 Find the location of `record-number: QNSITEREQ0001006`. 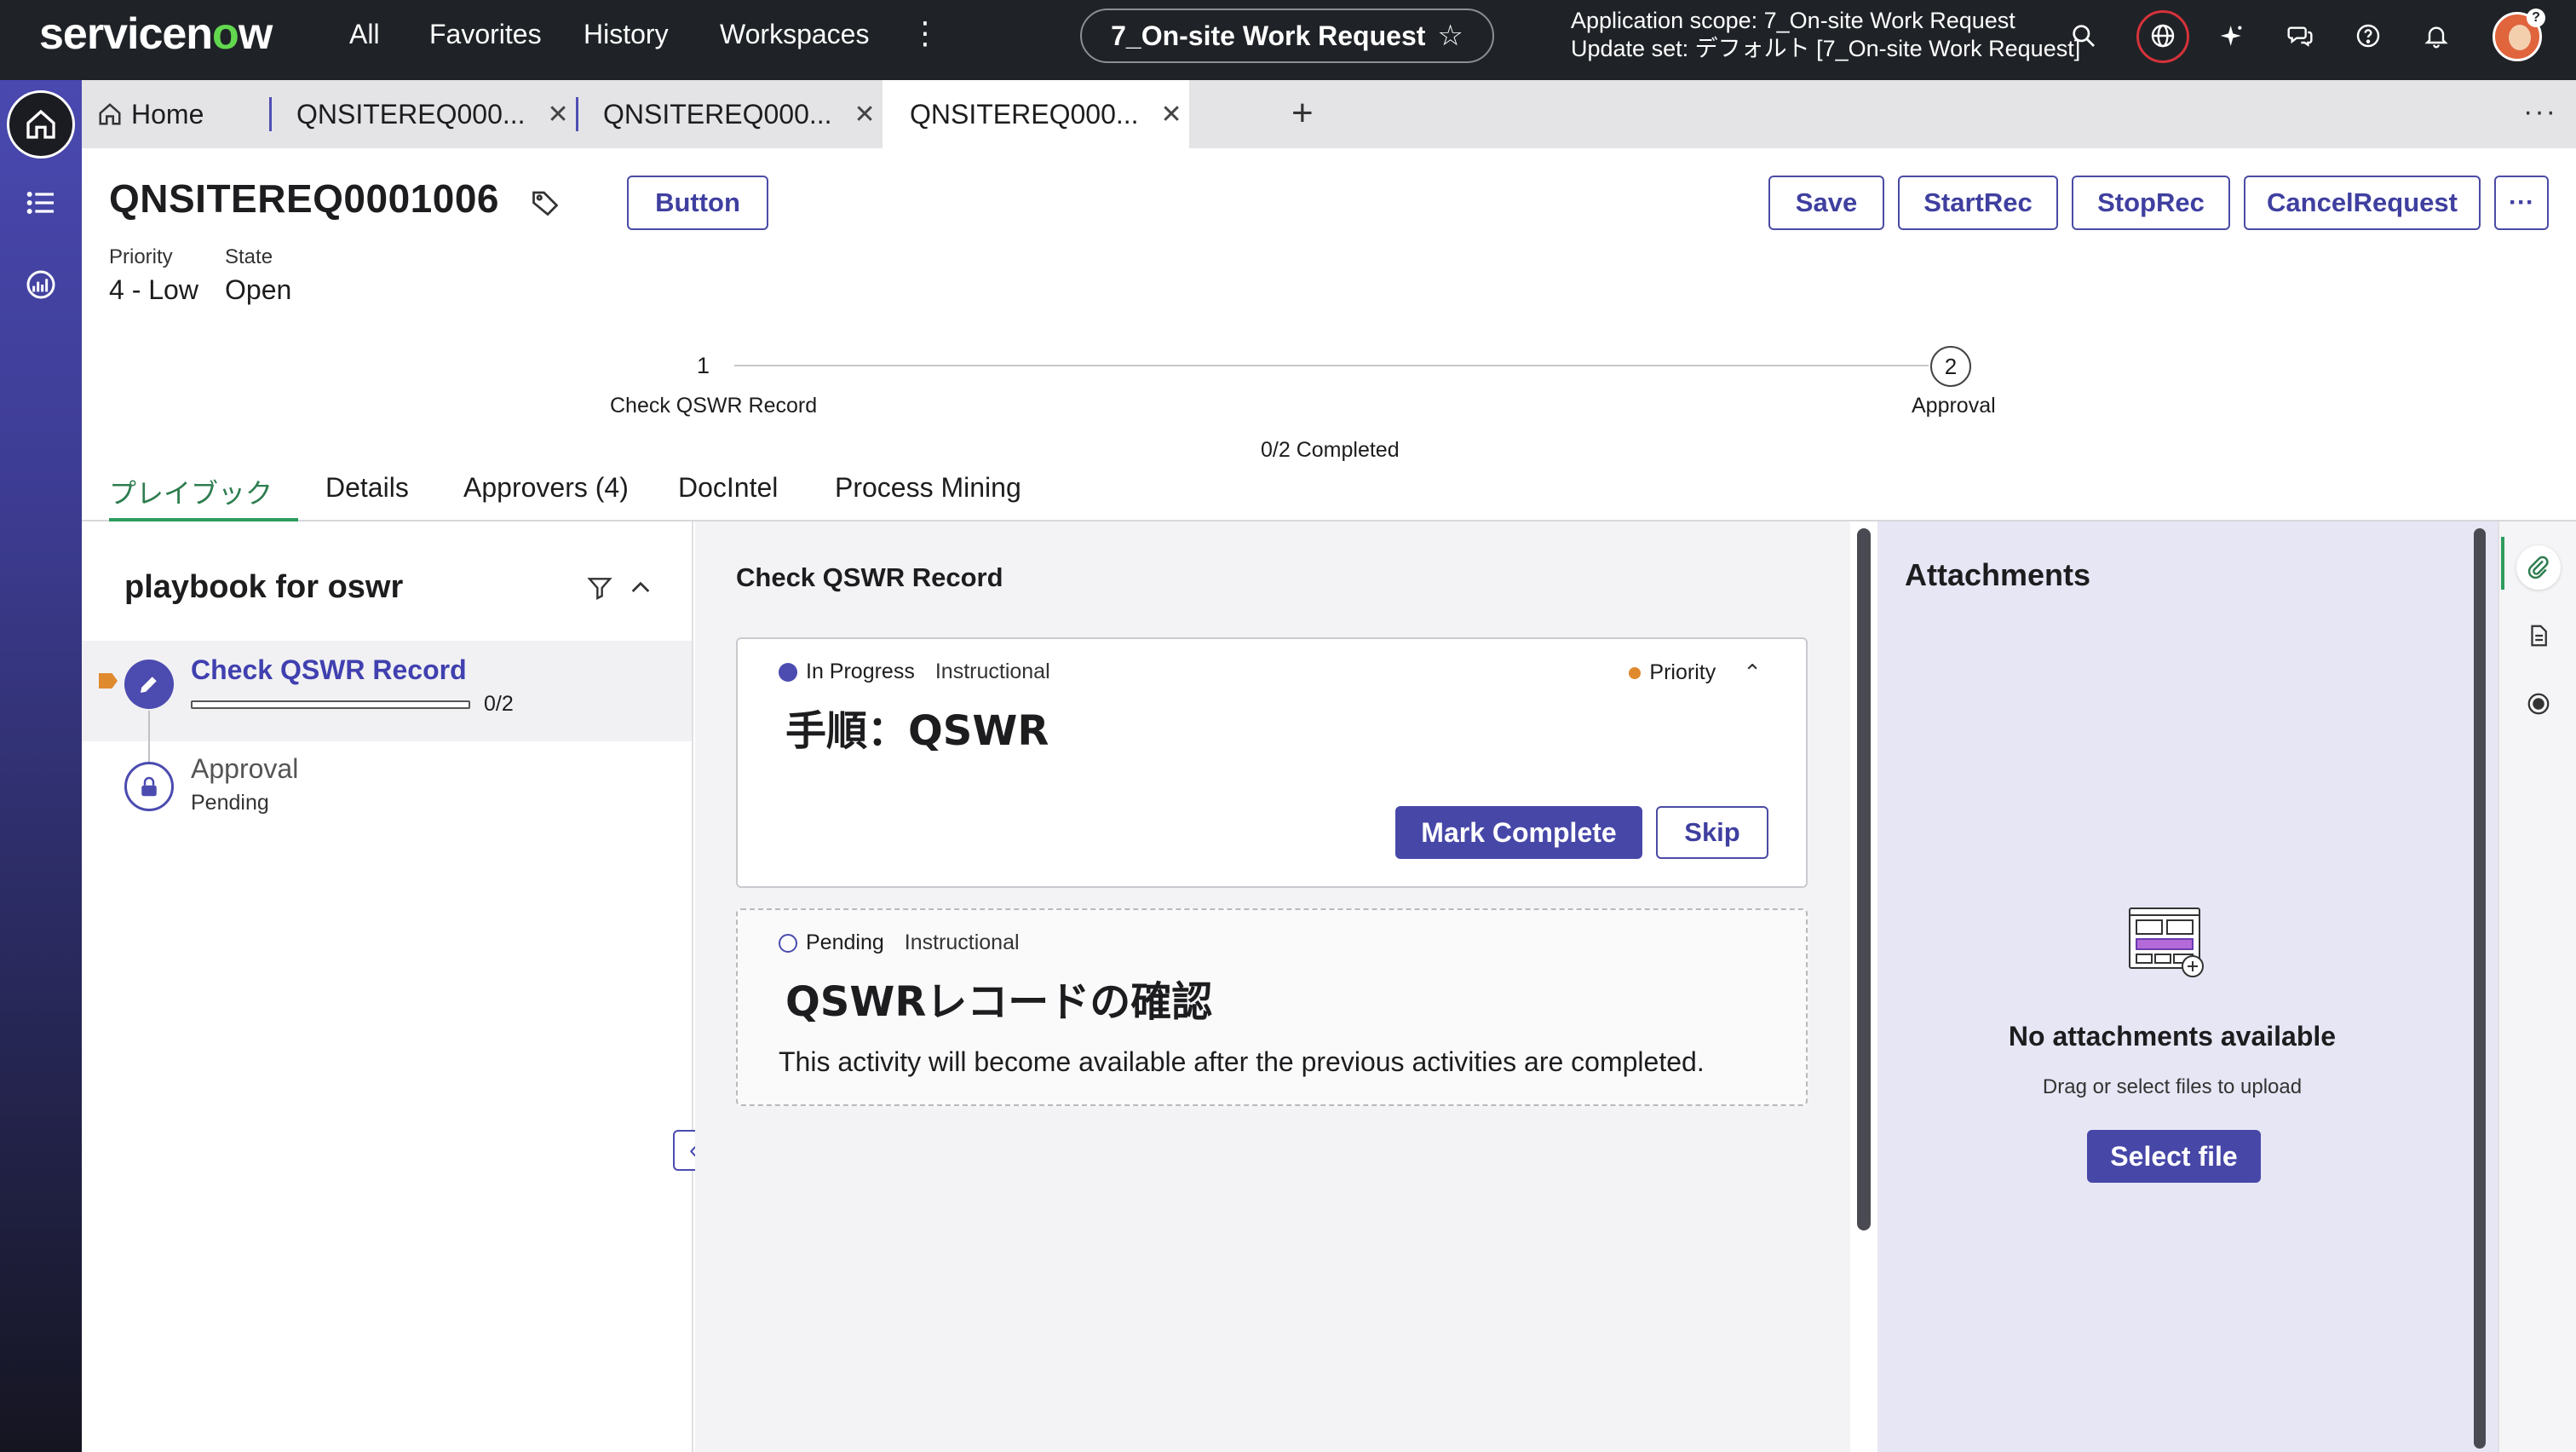

record-number: QNSITEREQ0001006 is located at coordinates (305, 198).